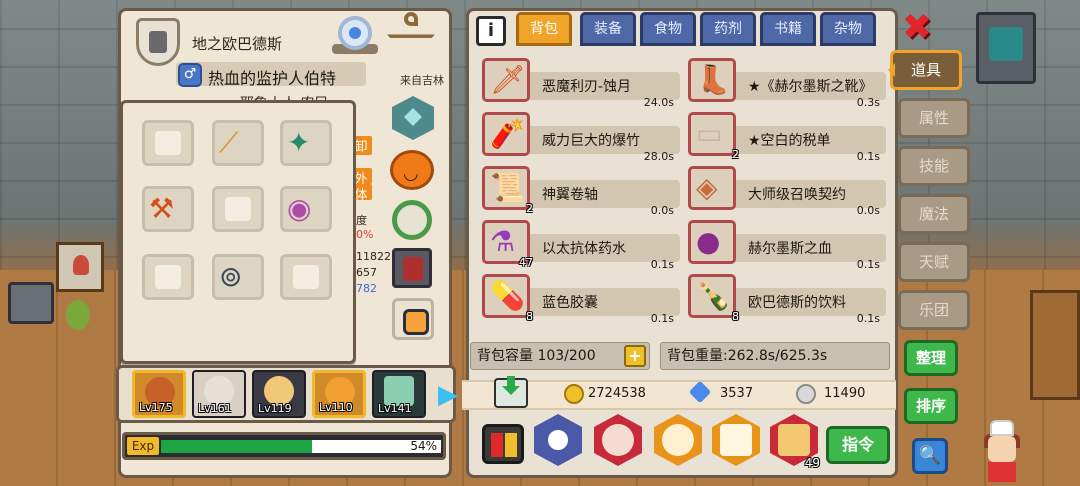 This screenshot has height=486, width=1080. I want to click on list-item: 💊 8 蓝色胶囊 0.1s, so click(579, 298).